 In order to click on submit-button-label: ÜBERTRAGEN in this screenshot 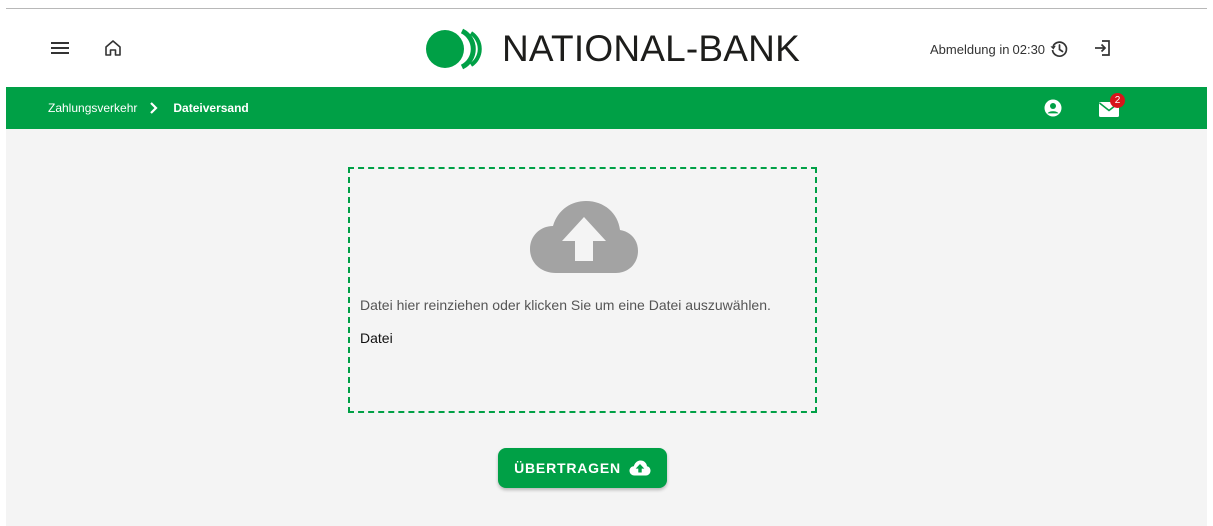, I will do `click(567, 468)`.